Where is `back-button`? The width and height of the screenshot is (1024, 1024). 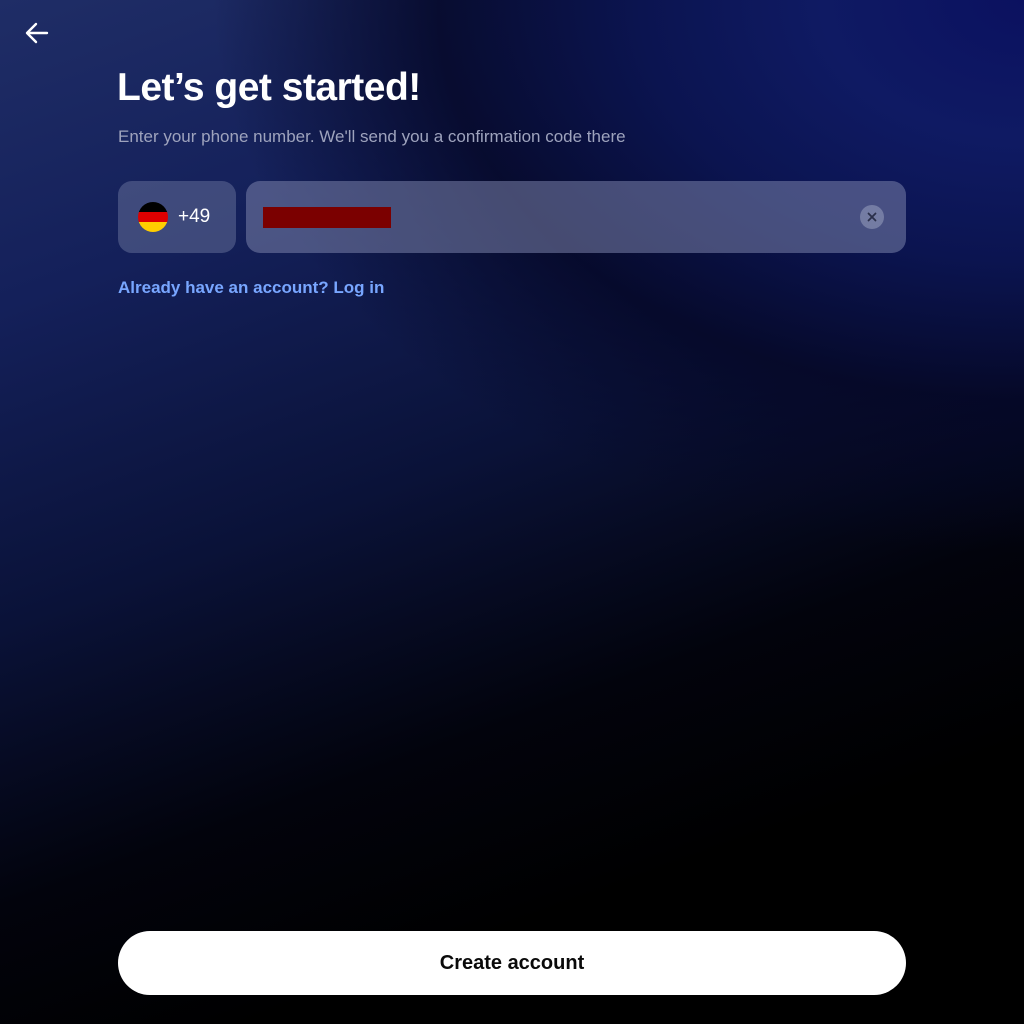 back-button is located at coordinates (37, 33).